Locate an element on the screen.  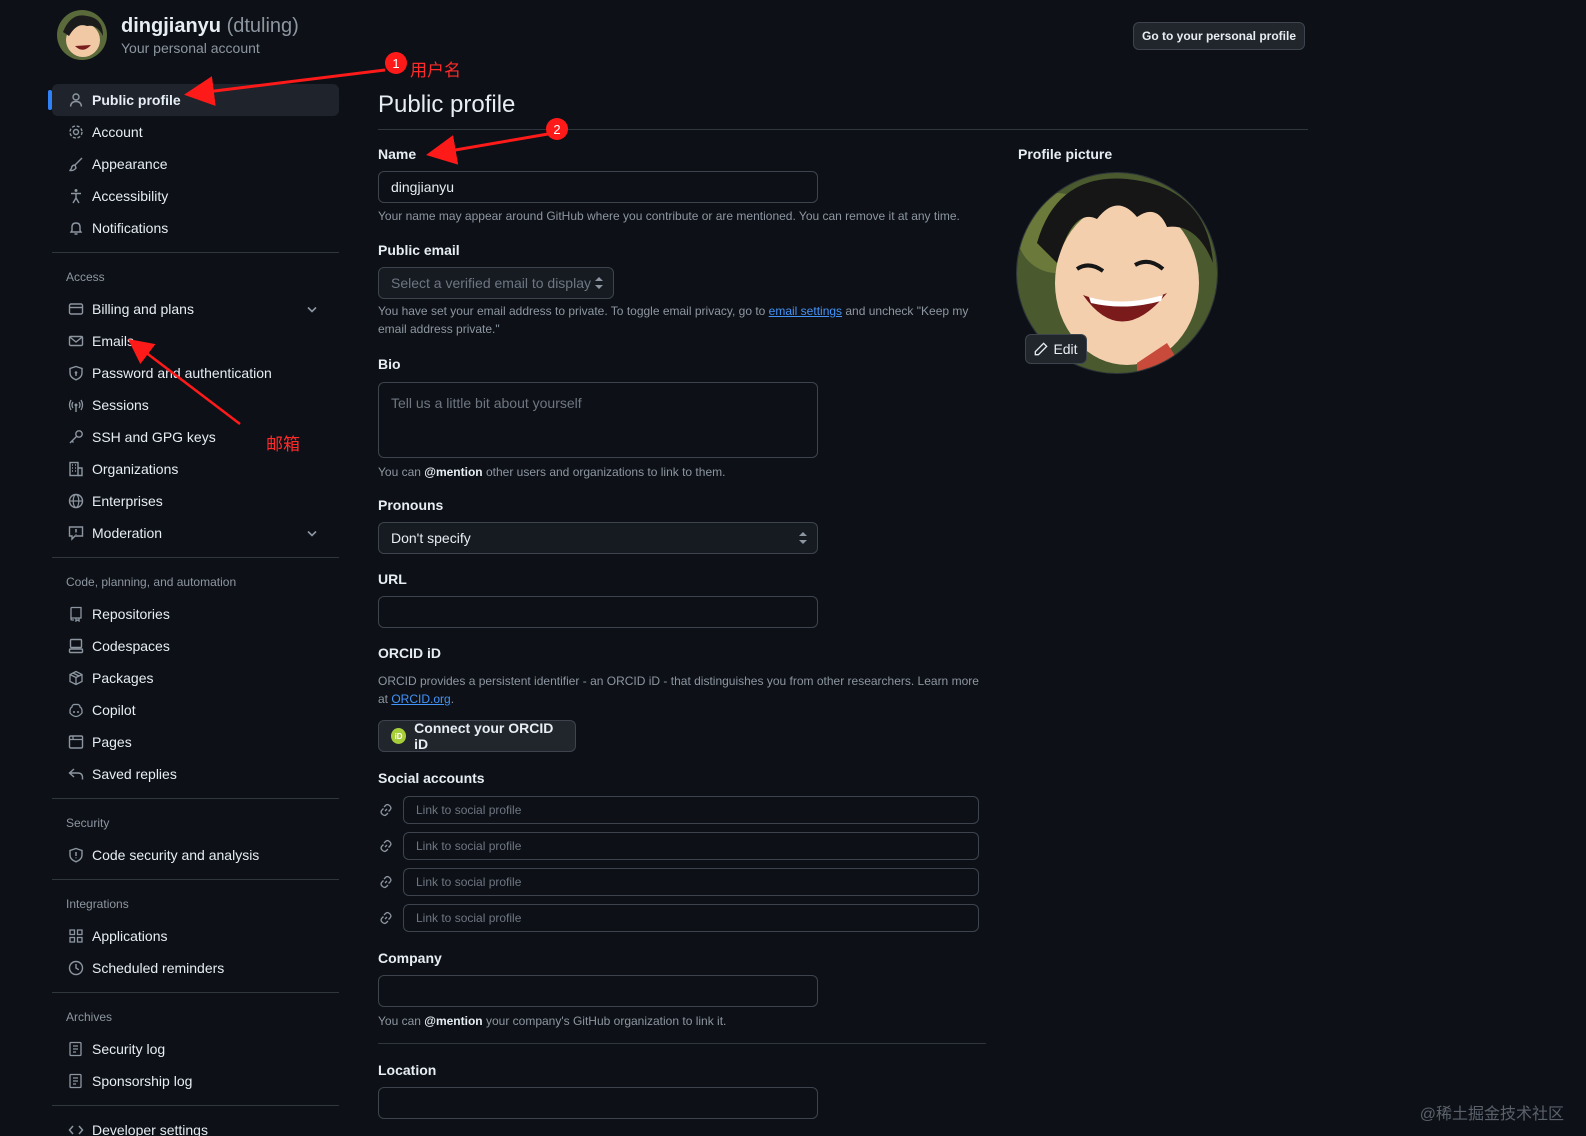
code-icon is located at coordinates (76, 1129).